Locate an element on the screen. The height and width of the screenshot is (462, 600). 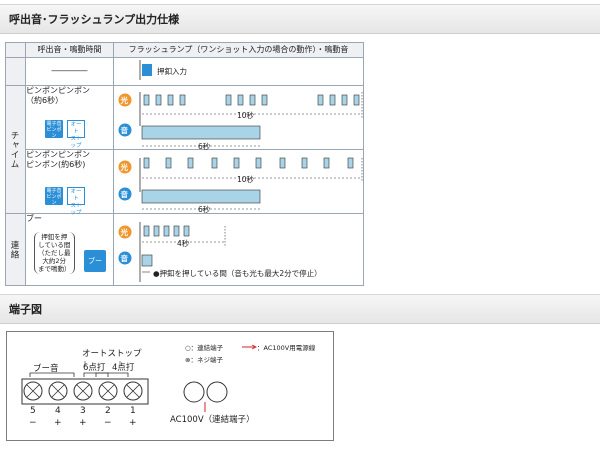
bracket-4pt is located at coordinates (112, 374).